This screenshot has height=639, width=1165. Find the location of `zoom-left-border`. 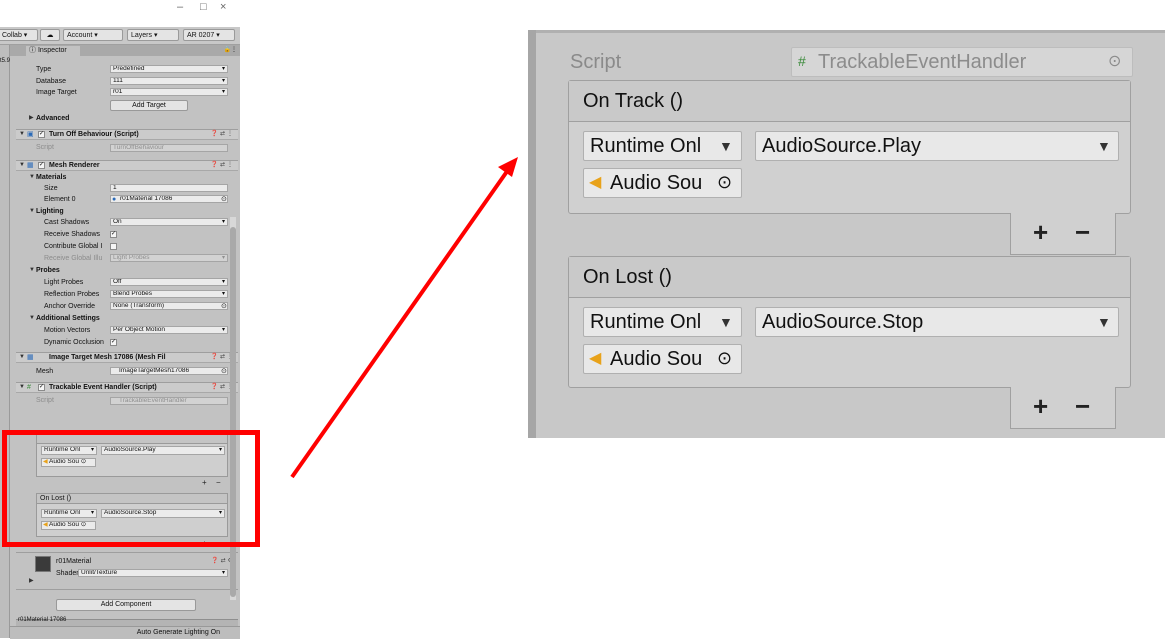

zoom-left-border is located at coordinates (532, 234).